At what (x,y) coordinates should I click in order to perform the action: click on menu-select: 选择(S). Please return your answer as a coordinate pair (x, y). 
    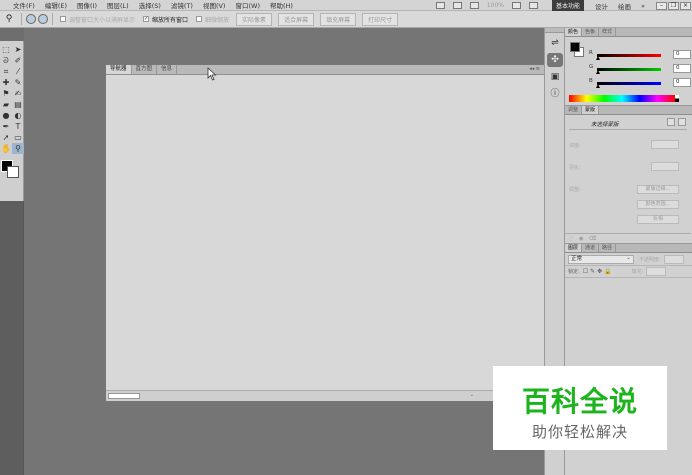
    Looking at the image, I should click on (150, 5).